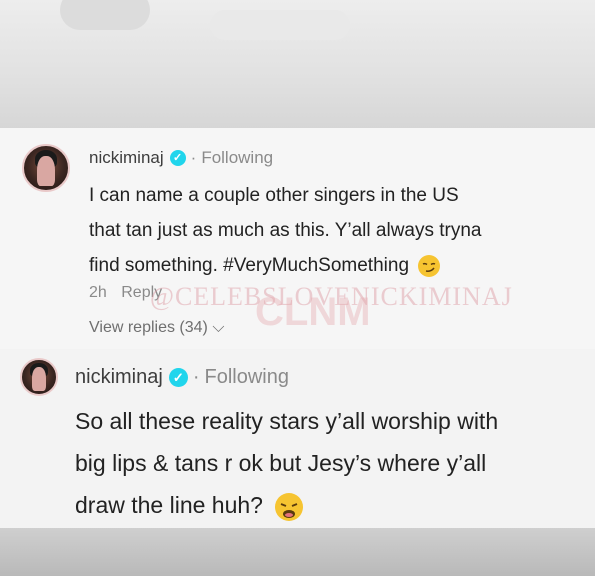  I want to click on comment-line: find something. #VeryMuchSomething, so click(285, 265).